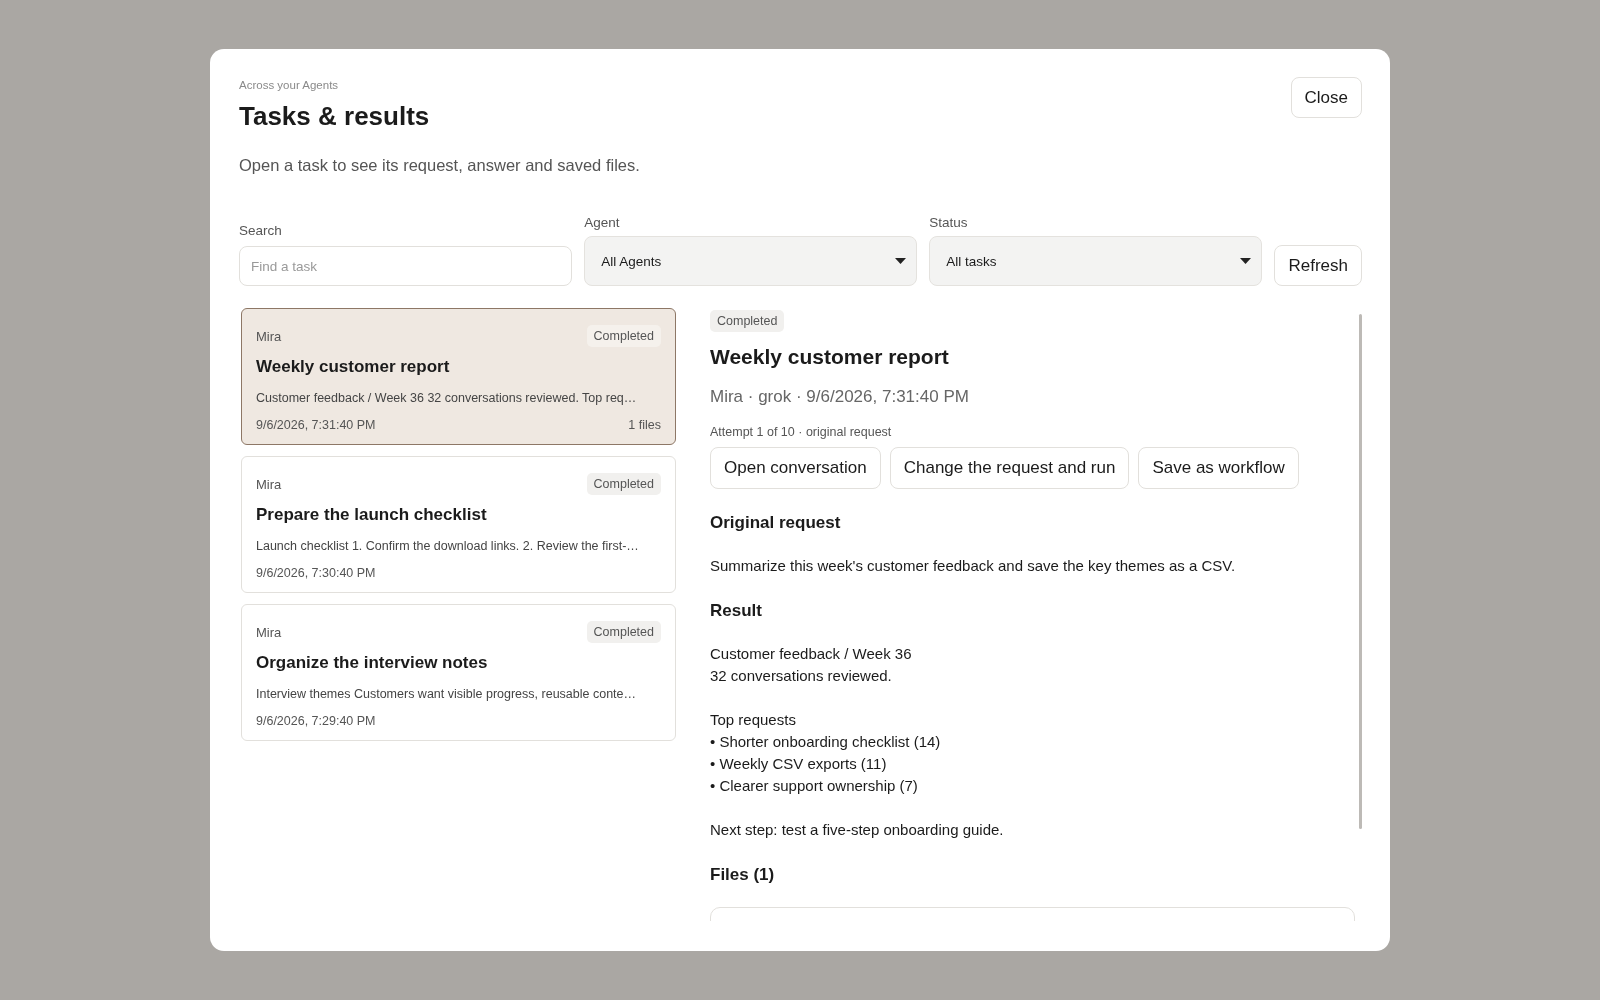 The image size is (1600, 1000). I want to click on search-field: Find a task, so click(406, 266).